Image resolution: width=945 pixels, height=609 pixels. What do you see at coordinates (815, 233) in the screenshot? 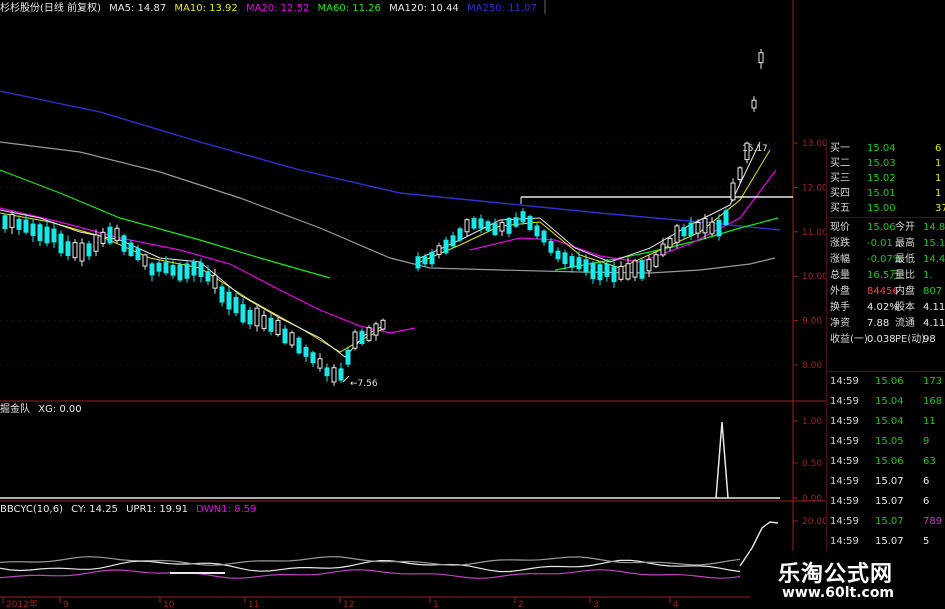
I see `price-axis-label: 11.00` at bounding box center [815, 233].